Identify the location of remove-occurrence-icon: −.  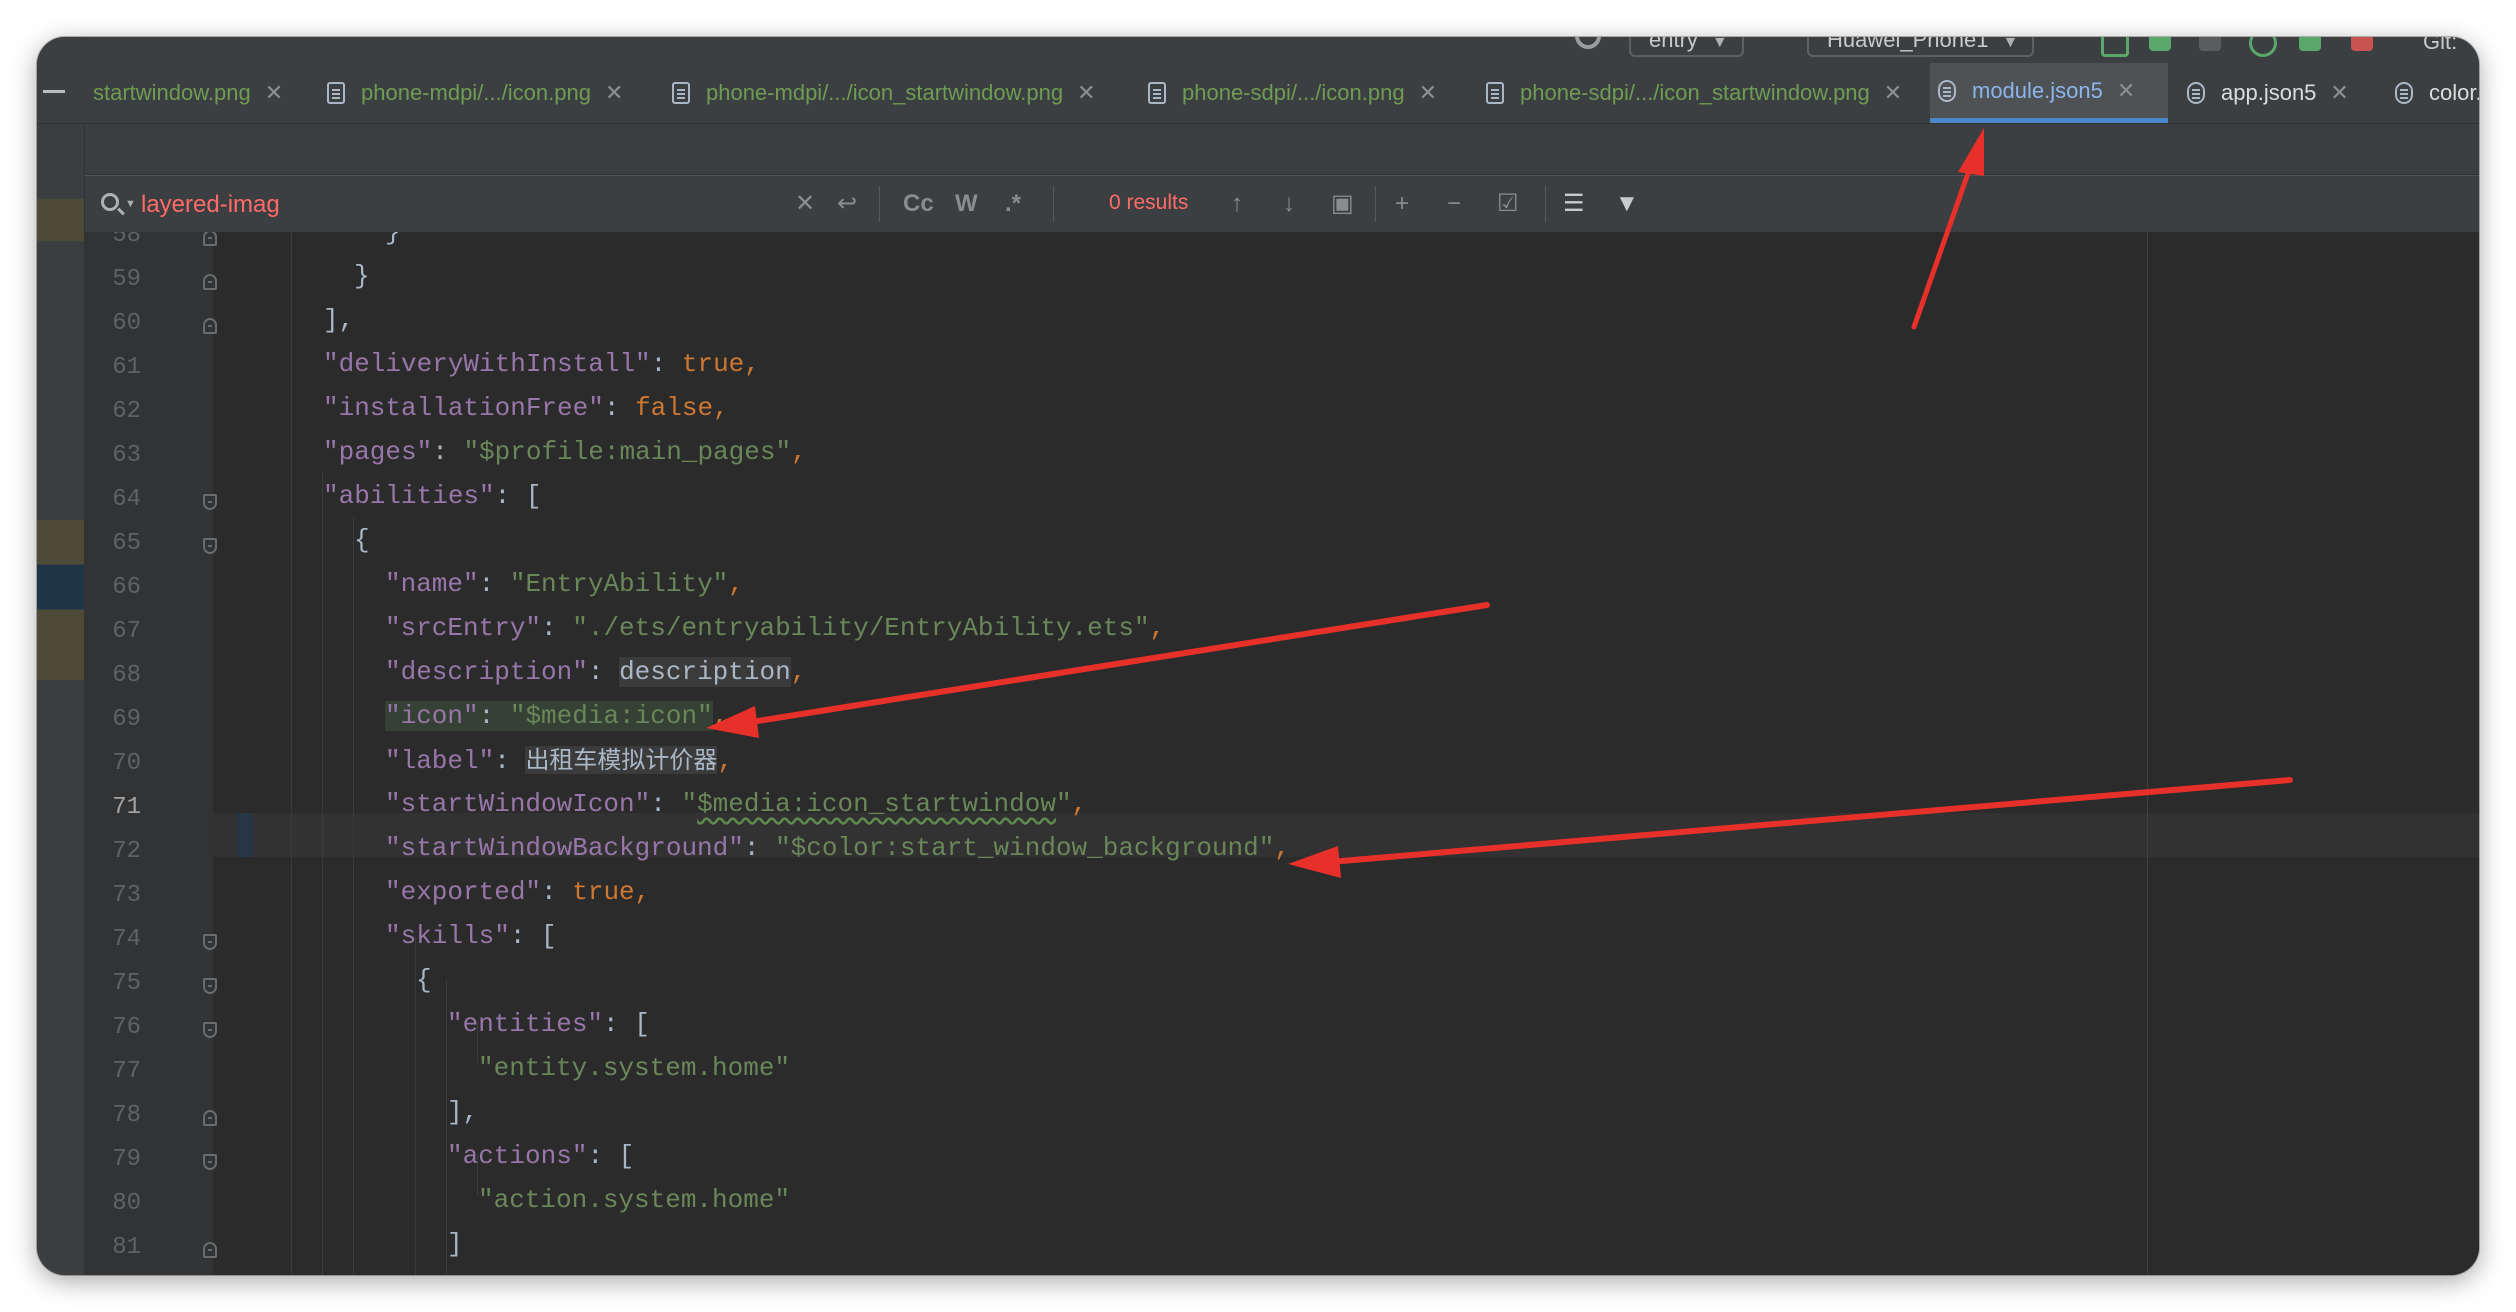
(1454, 204).